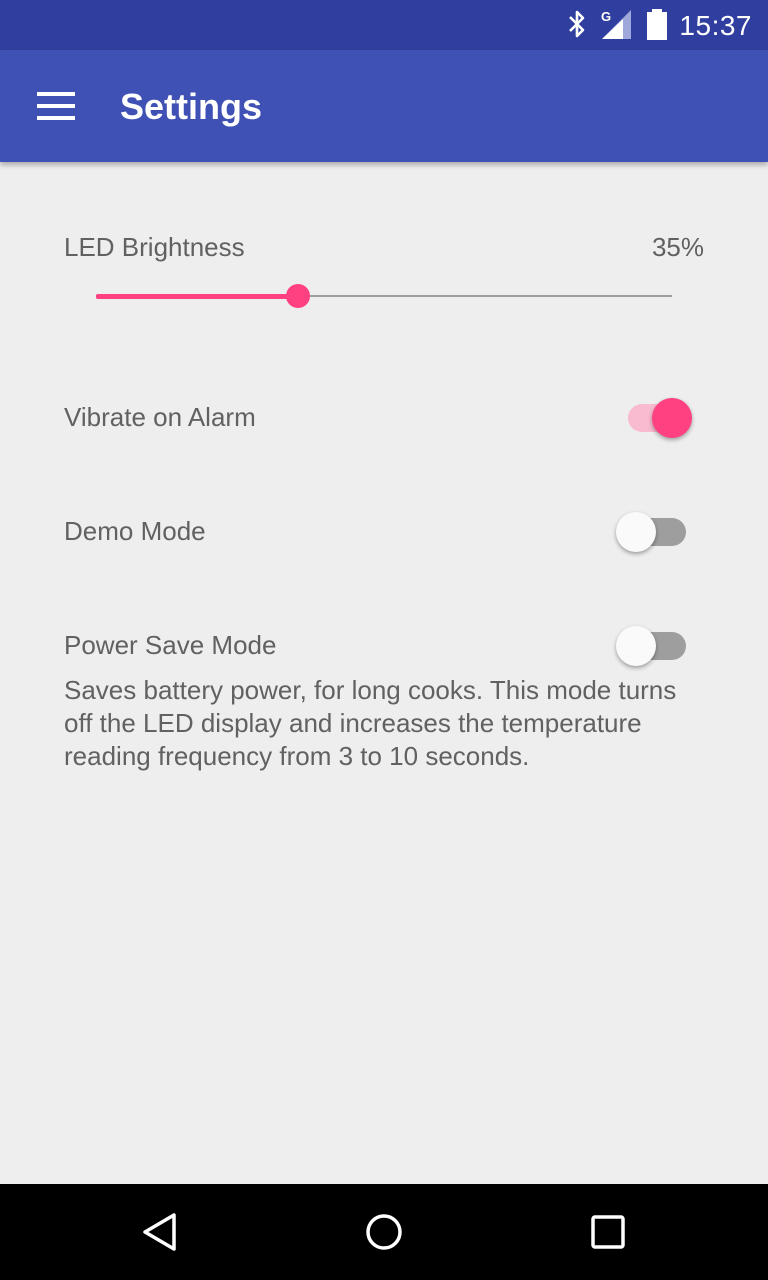  I want to click on navigation-bar, so click(384, 1232).